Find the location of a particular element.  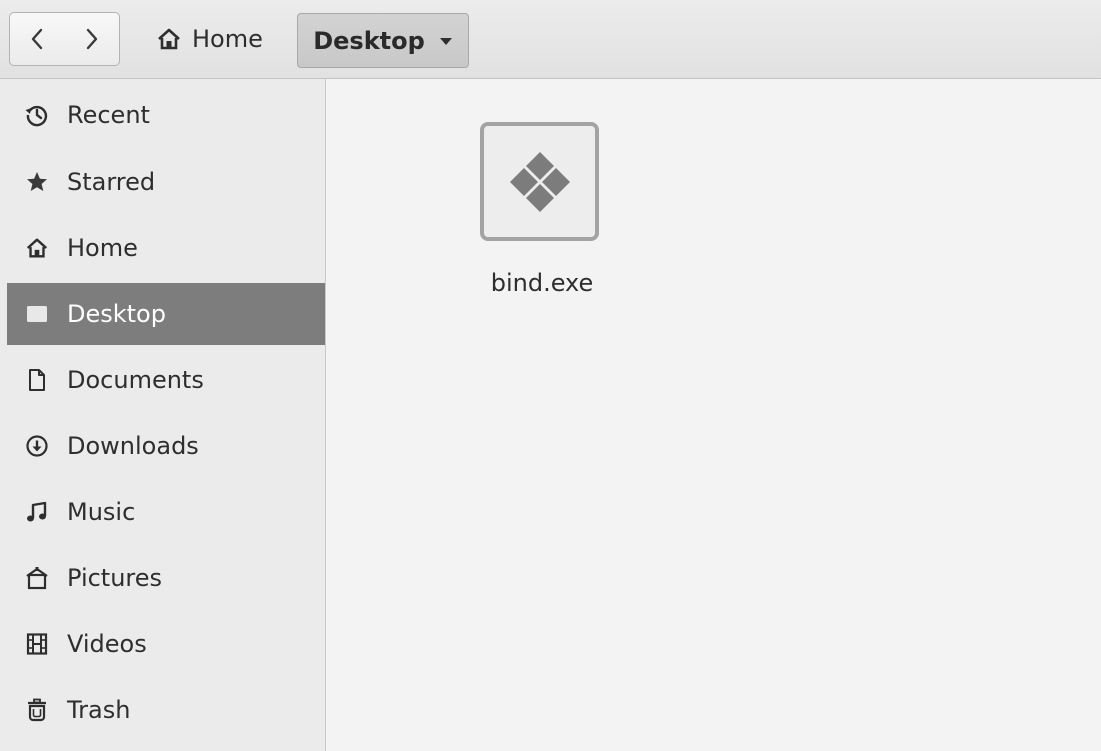

back-button is located at coordinates (37, 39).